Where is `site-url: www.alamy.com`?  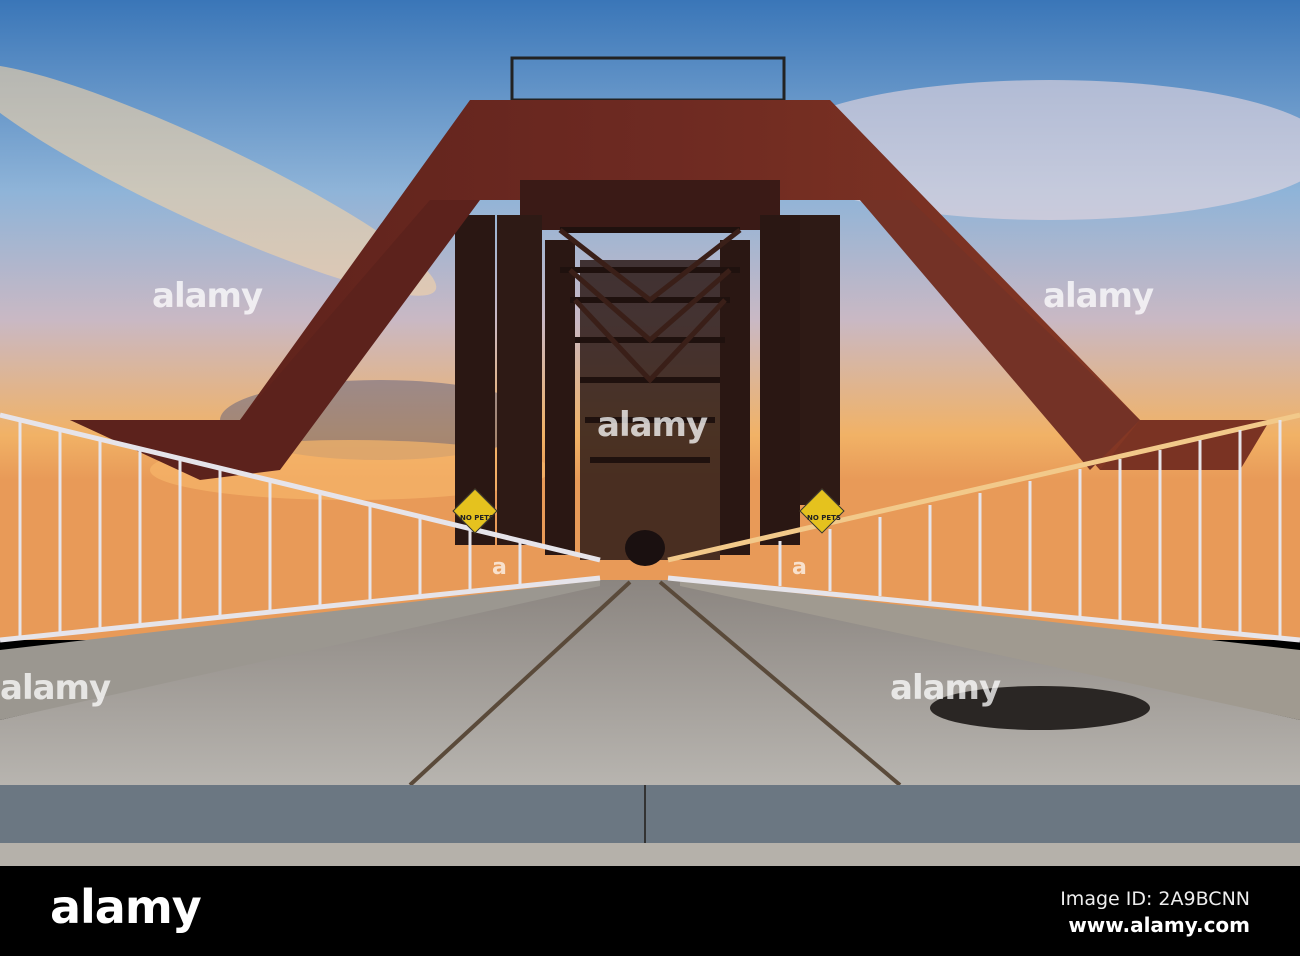 site-url: www.alamy.com is located at coordinates (1159, 925).